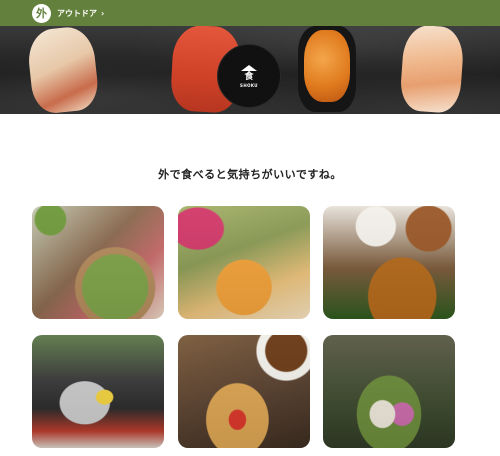 The height and width of the screenshot is (456, 500). Describe the element at coordinates (389, 391) in the screenshot. I see `photo-tile-bento-box` at that location.